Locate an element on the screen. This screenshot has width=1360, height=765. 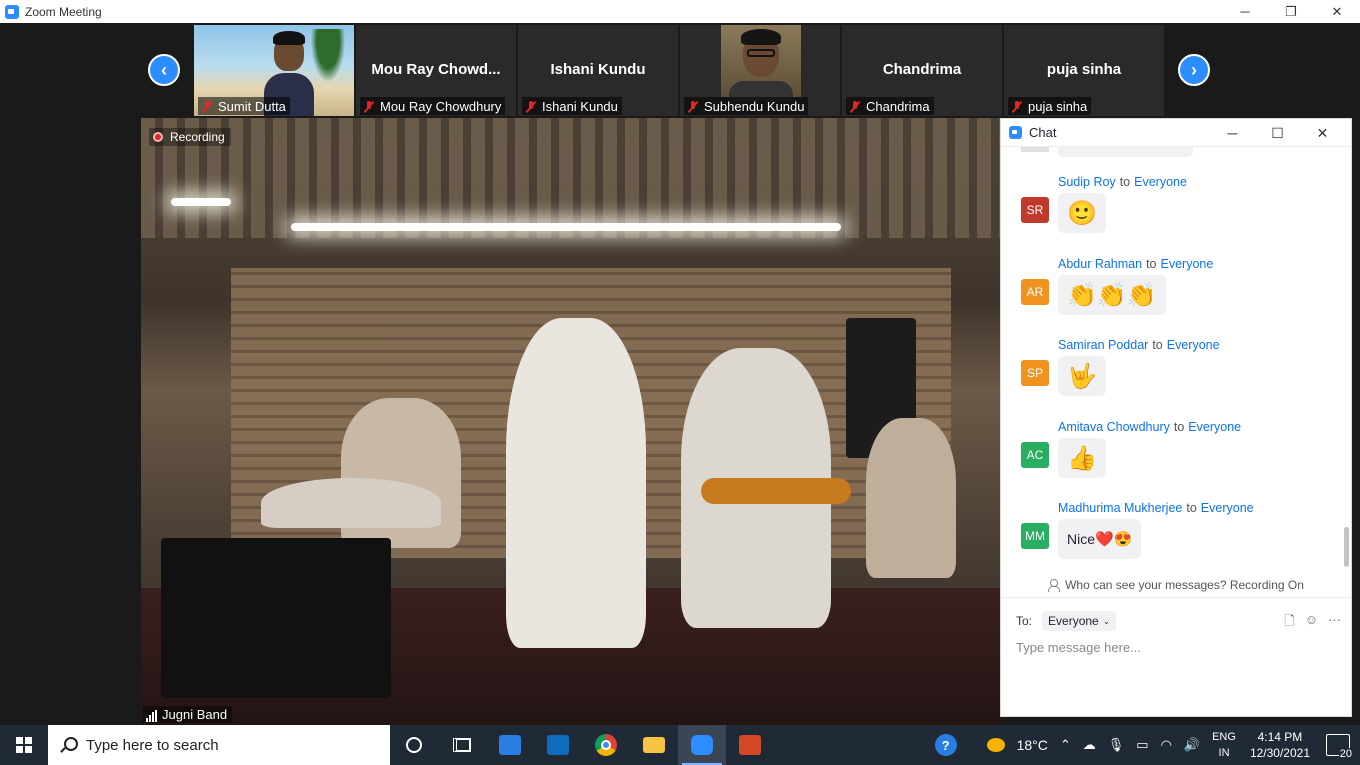
taskbar-file-explorer is located at coordinates (654, 745).